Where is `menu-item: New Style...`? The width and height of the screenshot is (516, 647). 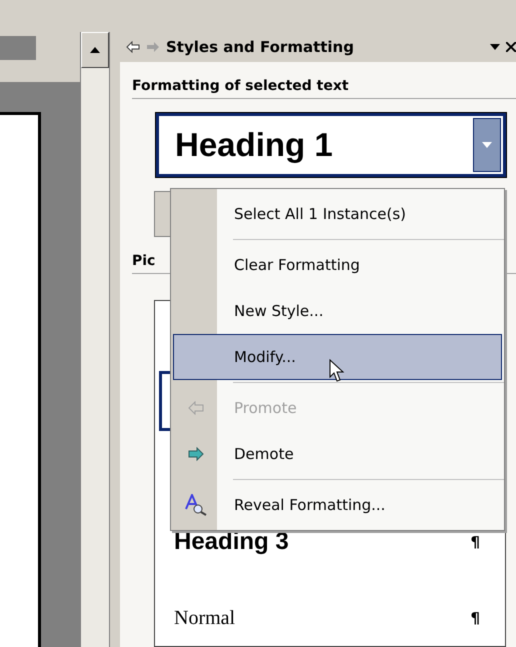 menu-item: New Style... is located at coordinates (337, 311).